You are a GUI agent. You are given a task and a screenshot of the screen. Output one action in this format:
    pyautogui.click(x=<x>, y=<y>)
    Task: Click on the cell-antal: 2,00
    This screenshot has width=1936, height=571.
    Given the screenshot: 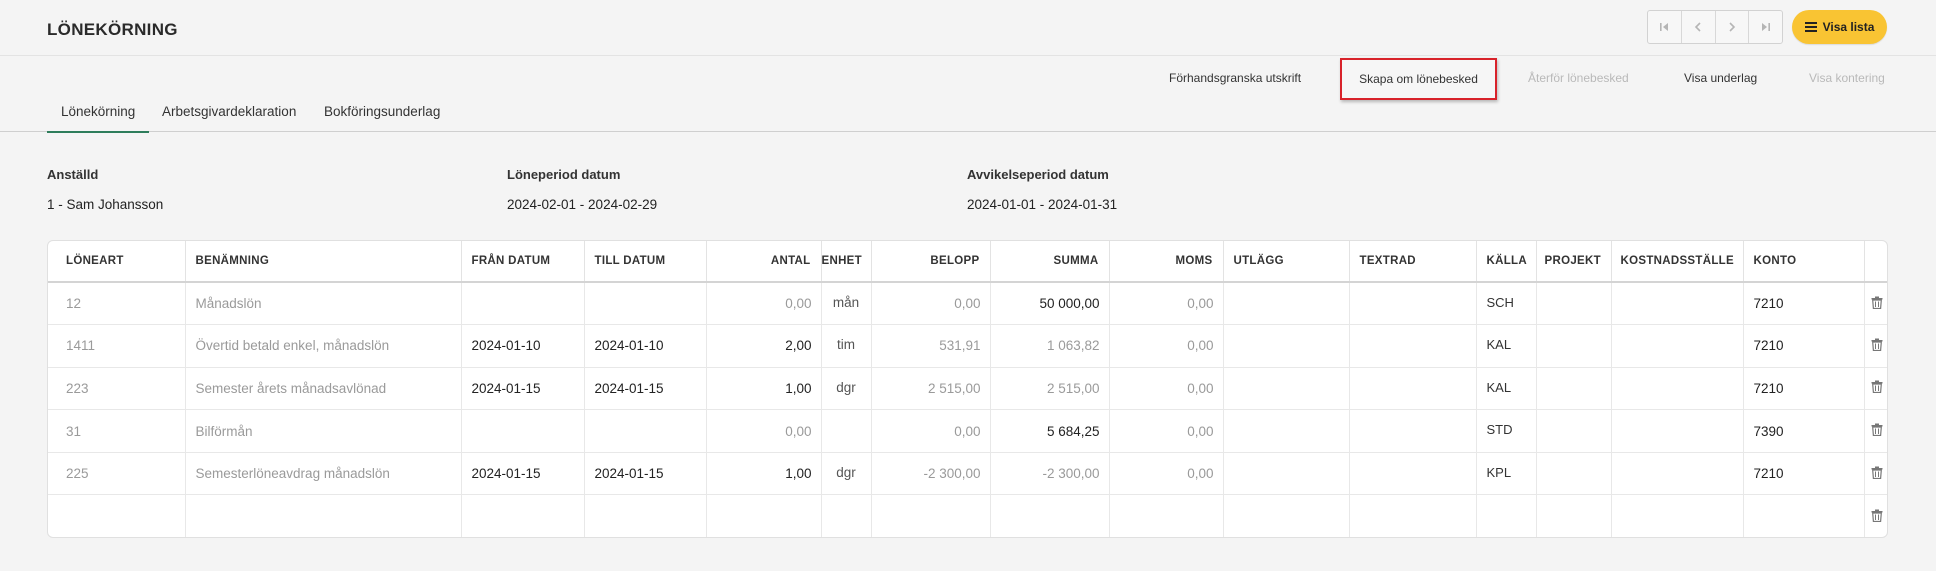 What is the action you would take?
    pyautogui.click(x=764, y=346)
    